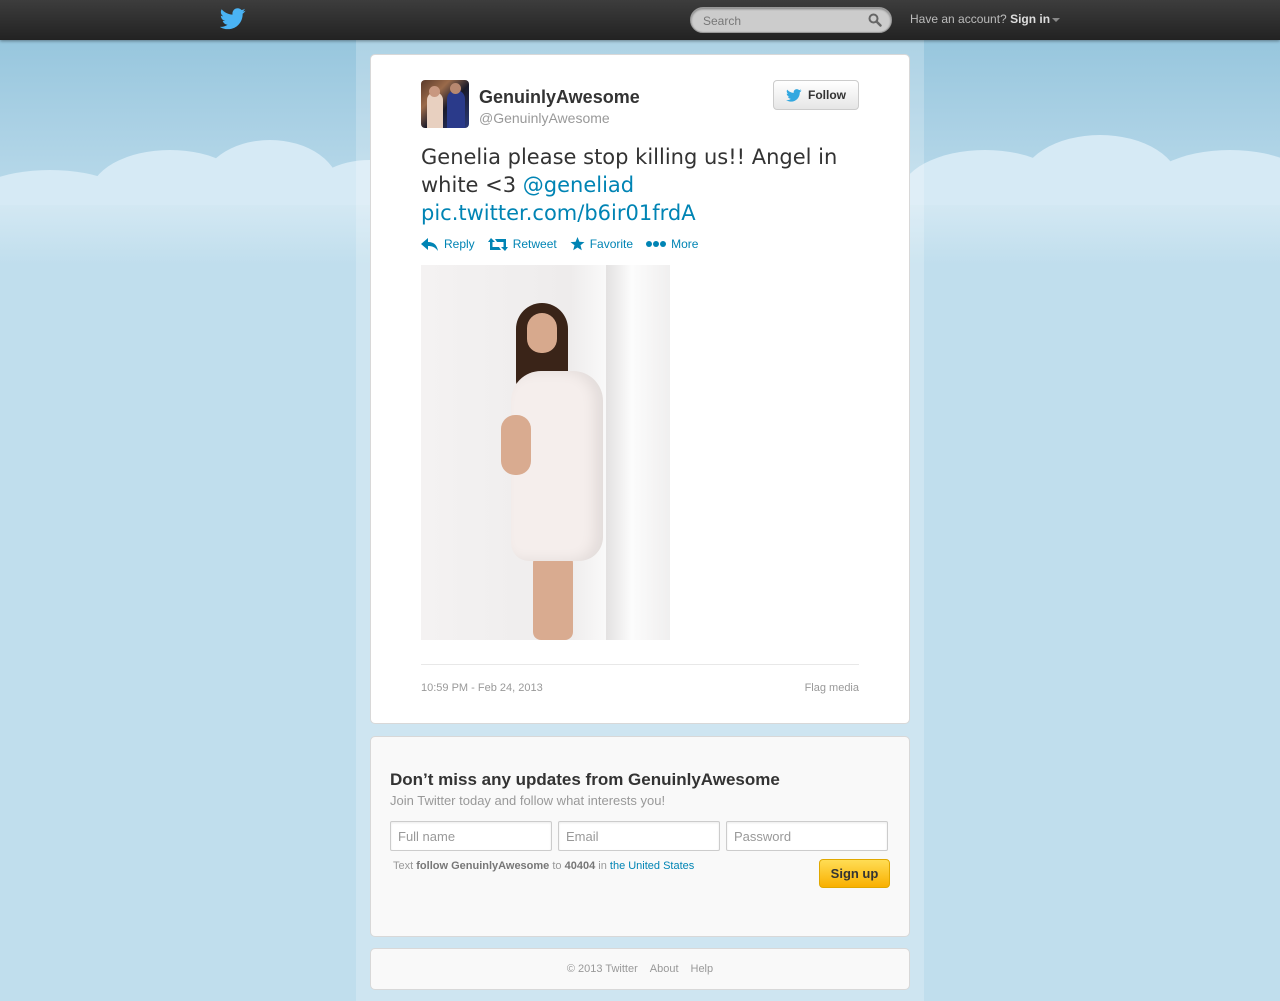 This screenshot has width=1280, height=1001. What do you see at coordinates (429, 244) in the screenshot?
I see `reply-arrow-icon` at bounding box center [429, 244].